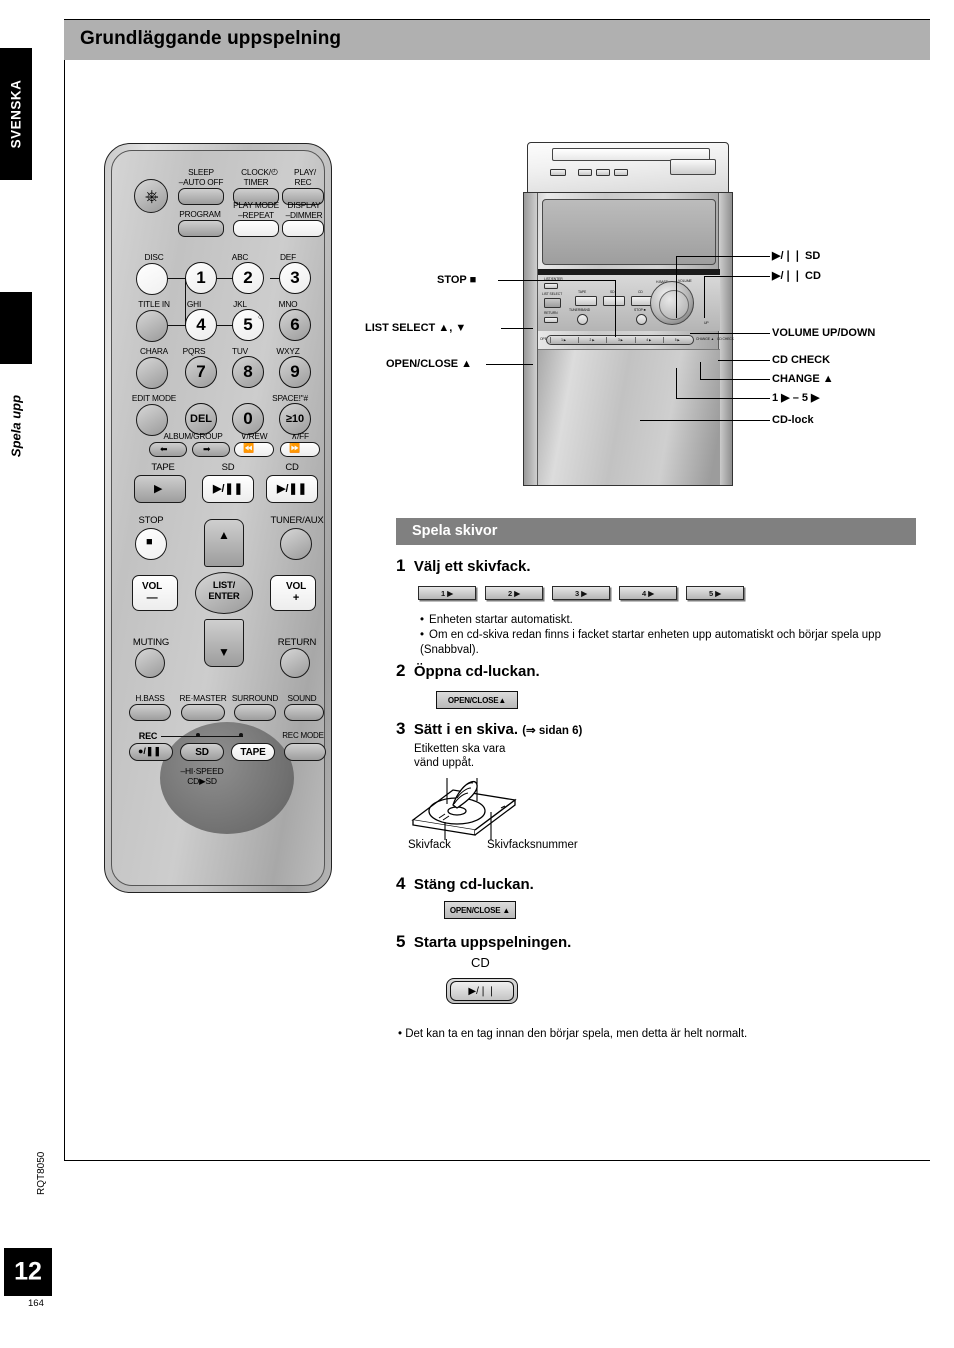 The height and width of the screenshot is (1348, 954). Describe the element at coordinates (591, 340) in the screenshot. I see `tray-button-2: 2 ▶` at that location.